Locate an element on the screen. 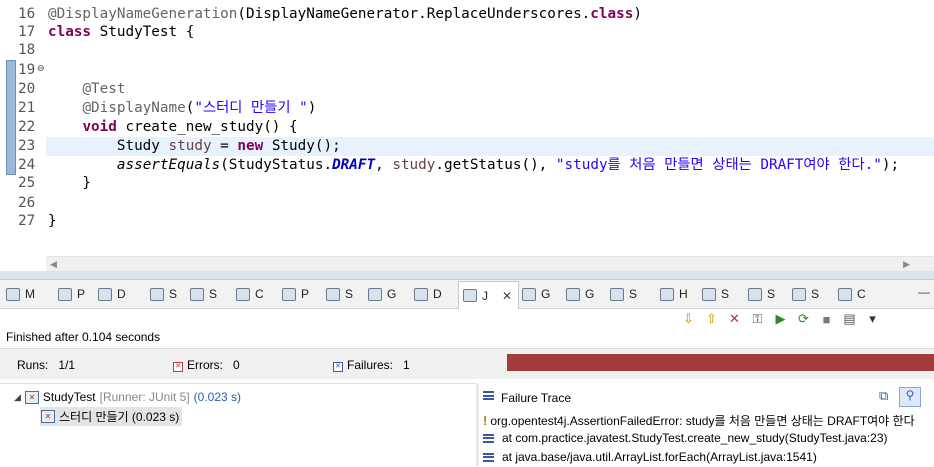 The image size is (934, 467). rerun-failed-first-icon: ⟳ is located at coordinates (803, 319).